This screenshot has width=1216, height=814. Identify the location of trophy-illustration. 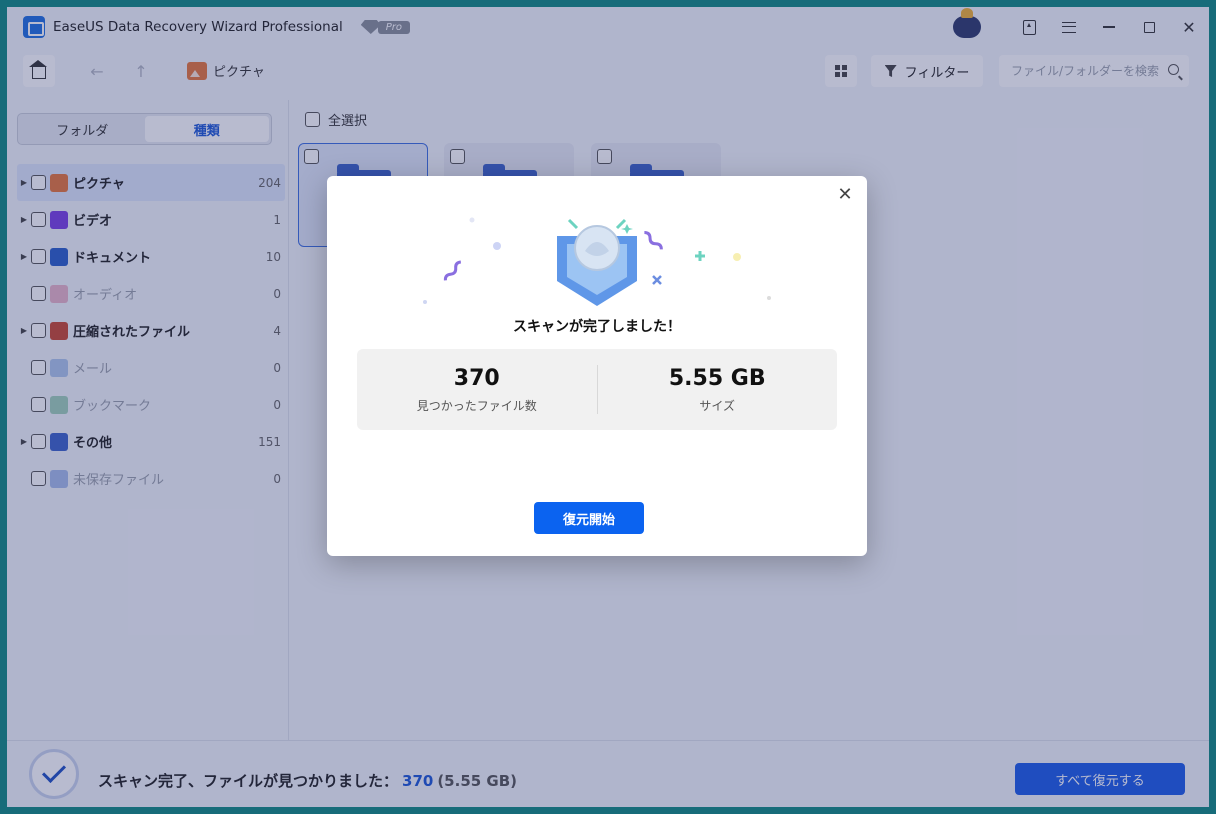
(597, 261).